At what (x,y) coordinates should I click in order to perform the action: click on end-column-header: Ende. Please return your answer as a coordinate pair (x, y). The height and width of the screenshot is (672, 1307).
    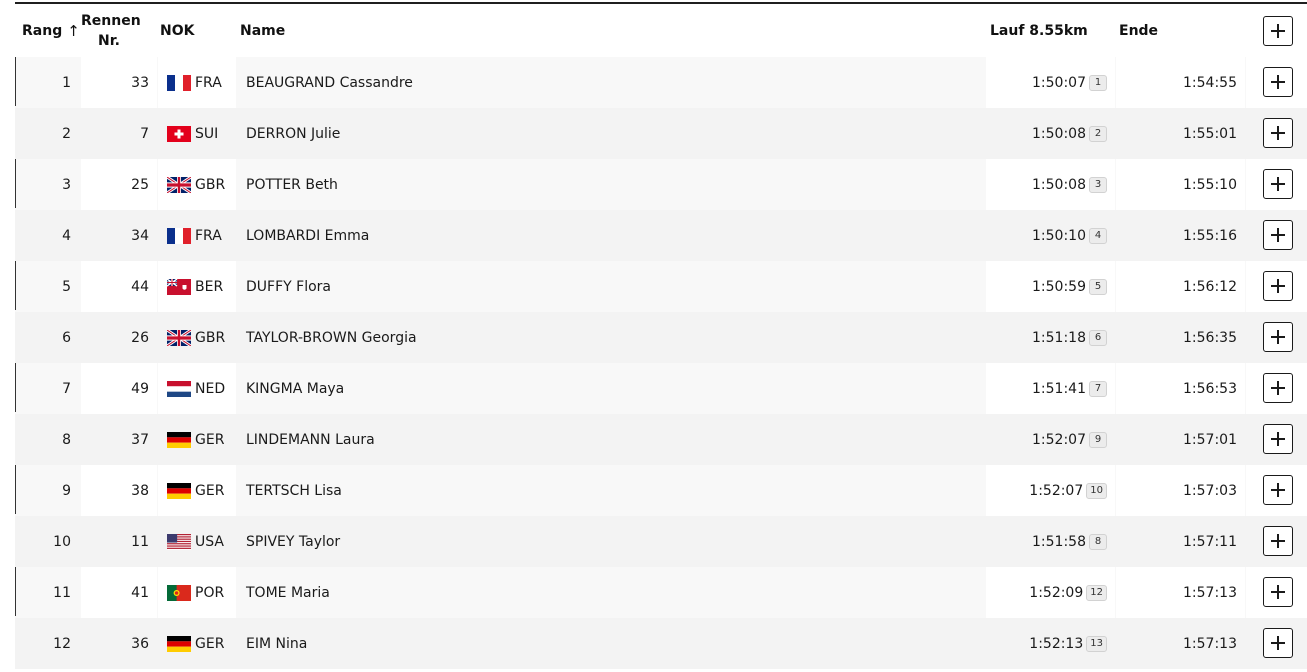
    Looking at the image, I should click on (1139, 30).